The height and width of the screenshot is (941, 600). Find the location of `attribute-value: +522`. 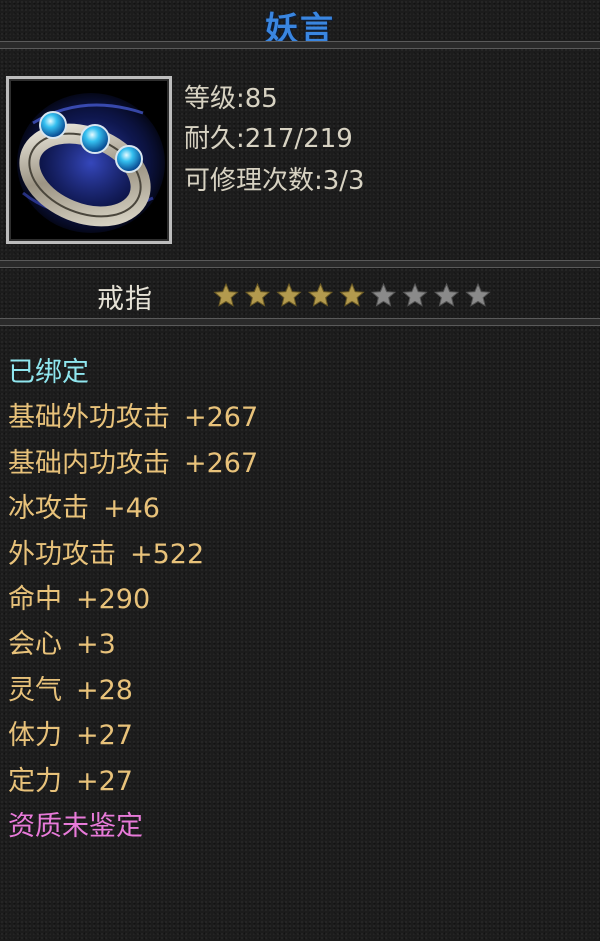

attribute-value: +522 is located at coordinates (167, 554).